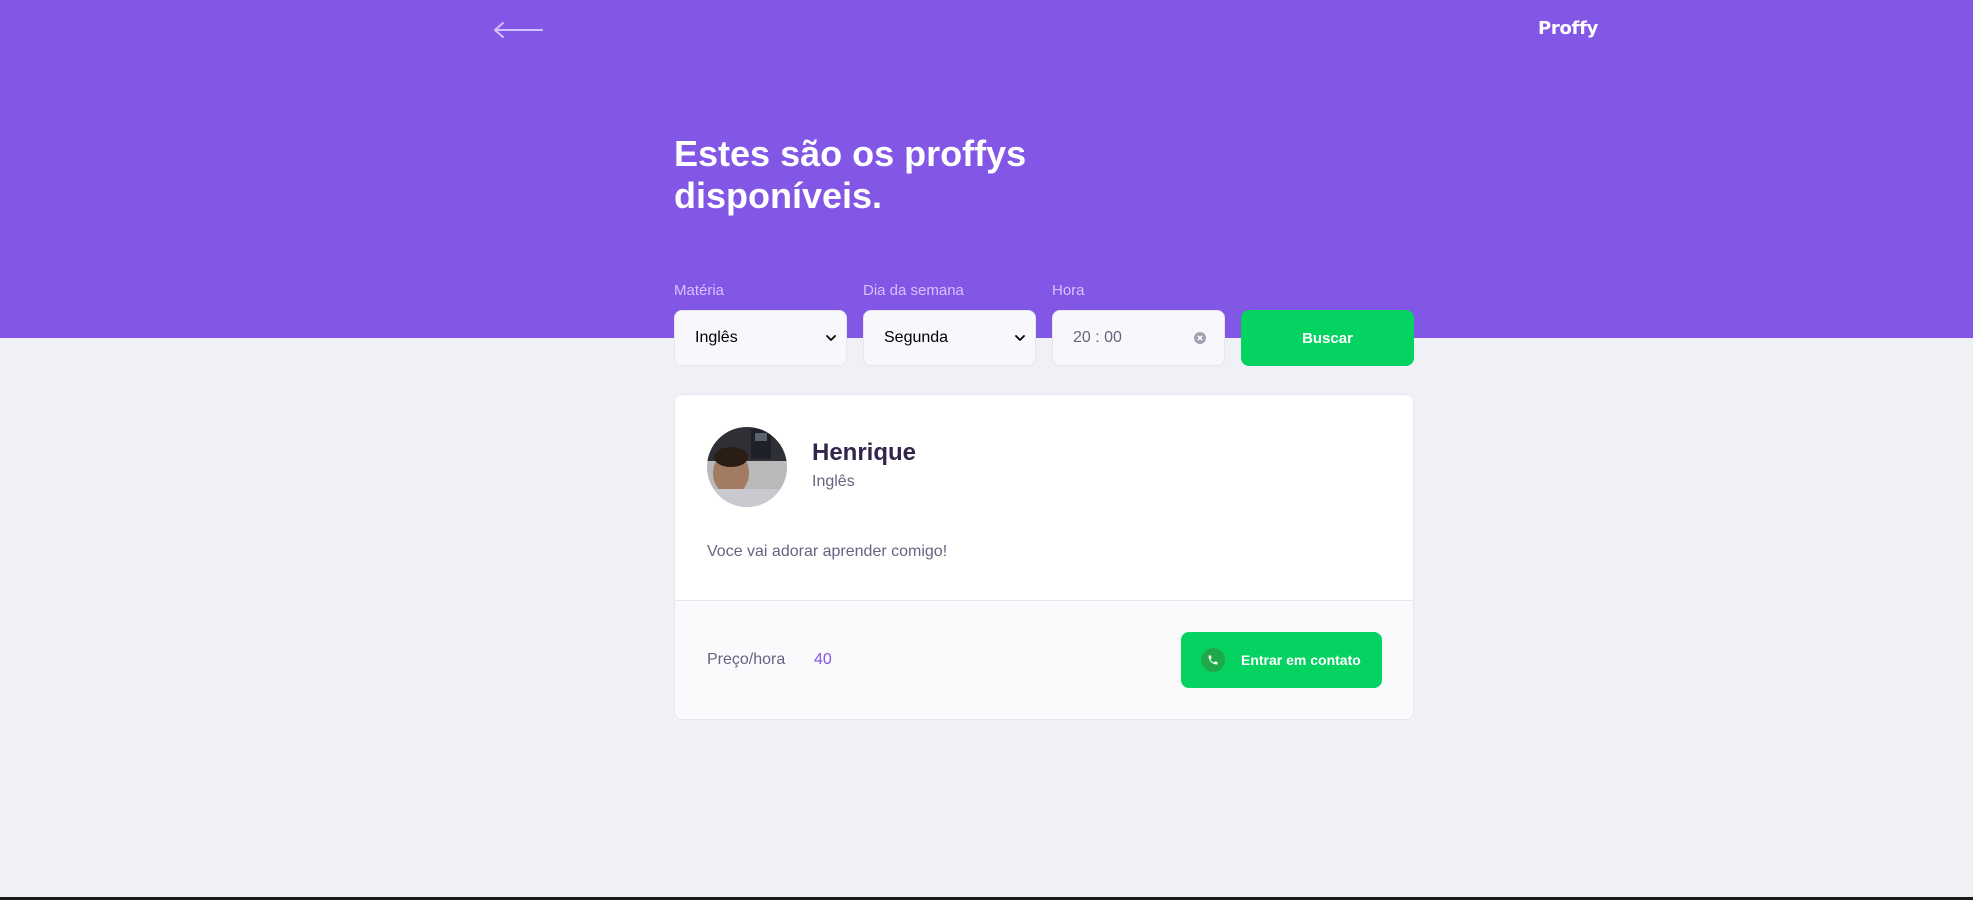 This screenshot has height=900, width=1973. What do you see at coordinates (833, 481) in the screenshot?
I see `teacher-subject: Inglês` at bounding box center [833, 481].